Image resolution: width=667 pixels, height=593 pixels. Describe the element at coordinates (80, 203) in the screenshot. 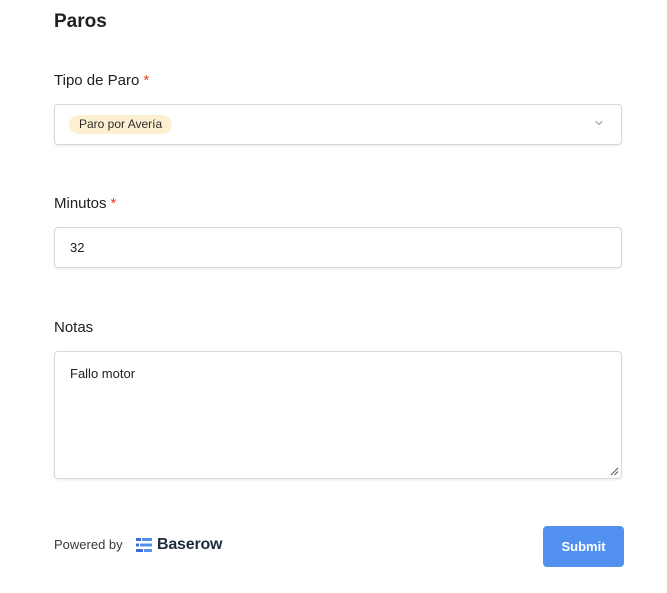

I see `minutos-label-text: Minutos` at that location.